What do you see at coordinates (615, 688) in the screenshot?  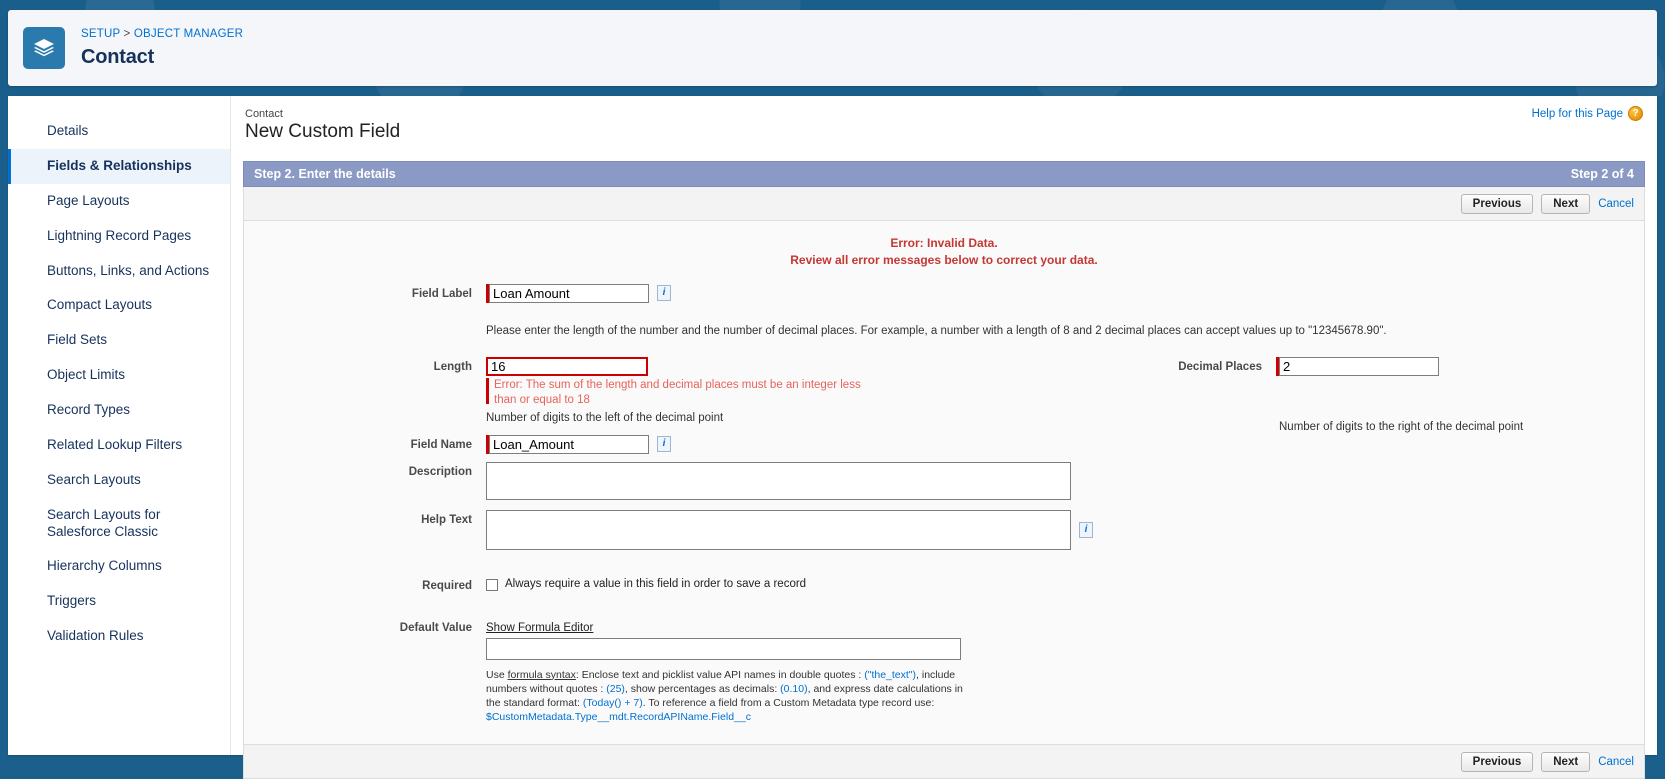 I see `syntax-code2: (25)` at bounding box center [615, 688].